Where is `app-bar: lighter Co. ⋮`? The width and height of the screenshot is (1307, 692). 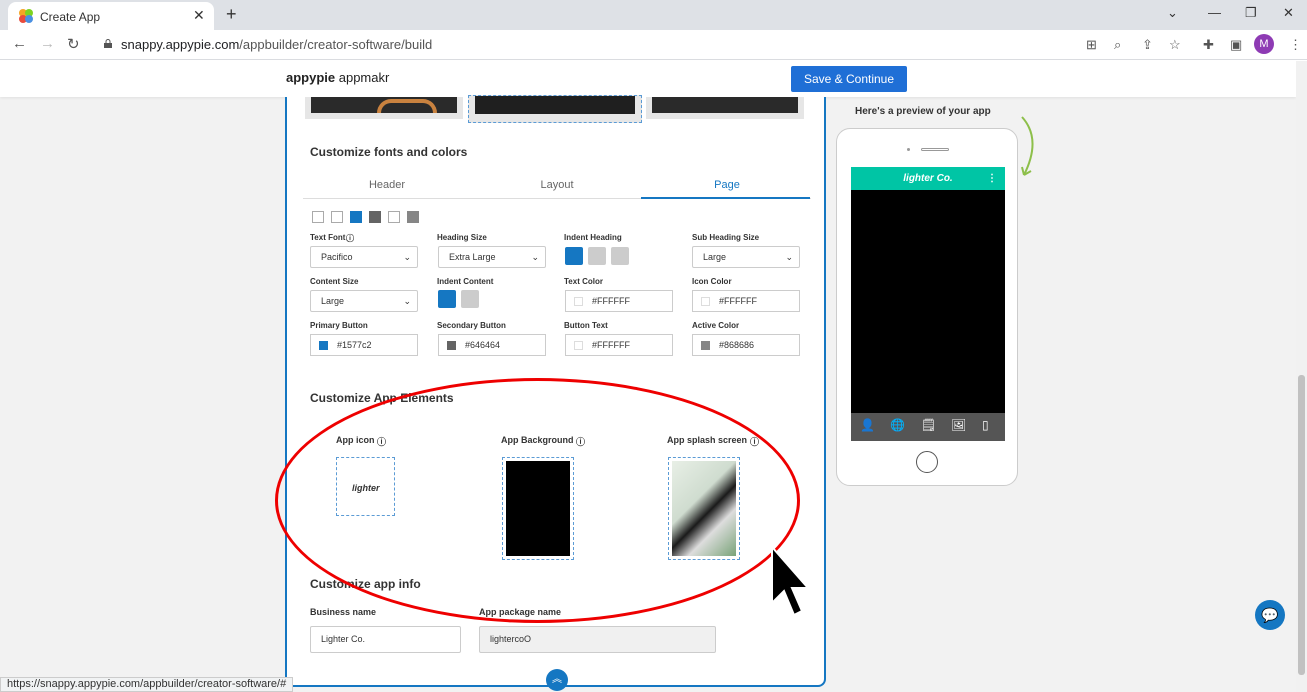
app-bar: lighter Co. ⋮ is located at coordinates (928, 178).